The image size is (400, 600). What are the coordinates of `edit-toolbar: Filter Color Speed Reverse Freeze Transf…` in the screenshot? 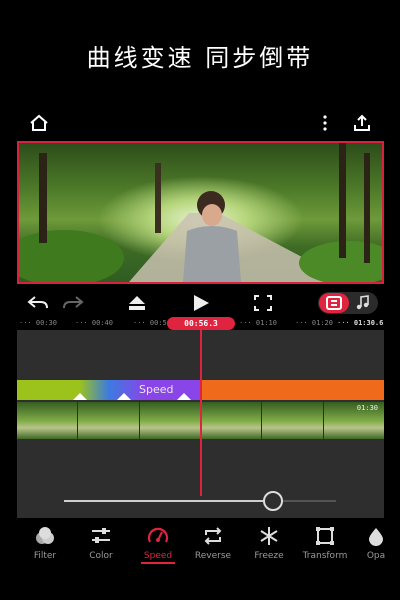 It's located at (200, 544).